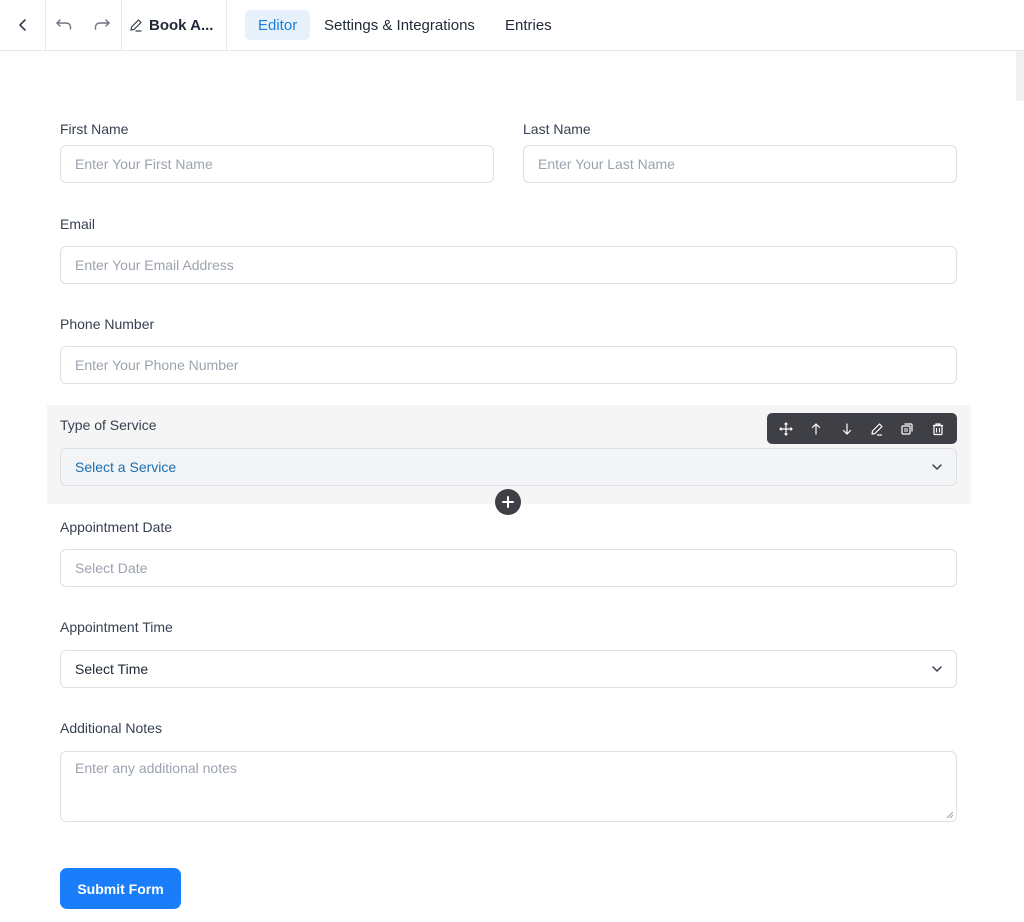 Image resolution: width=1024 pixels, height=922 pixels. I want to click on edit-icon, so click(877, 429).